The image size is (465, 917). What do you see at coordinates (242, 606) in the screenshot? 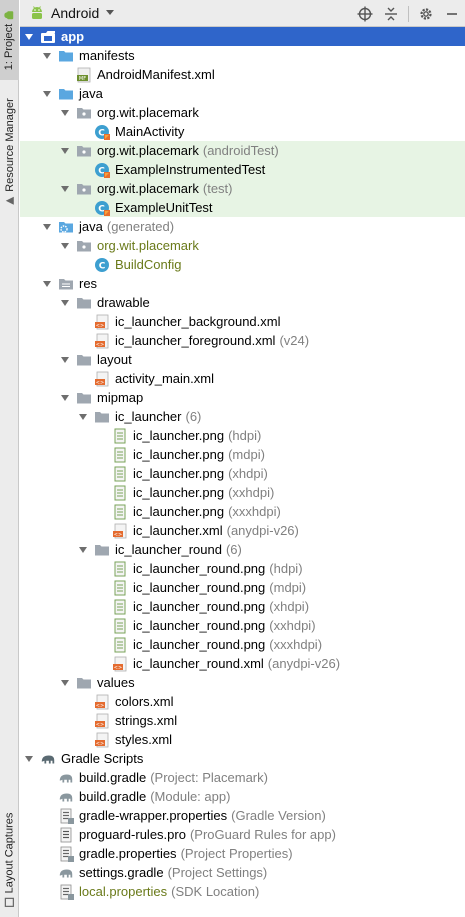
I see `tree-item-ic-r-xhdpi: ic_launcher_round.png (xhdpi)` at bounding box center [242, 606].